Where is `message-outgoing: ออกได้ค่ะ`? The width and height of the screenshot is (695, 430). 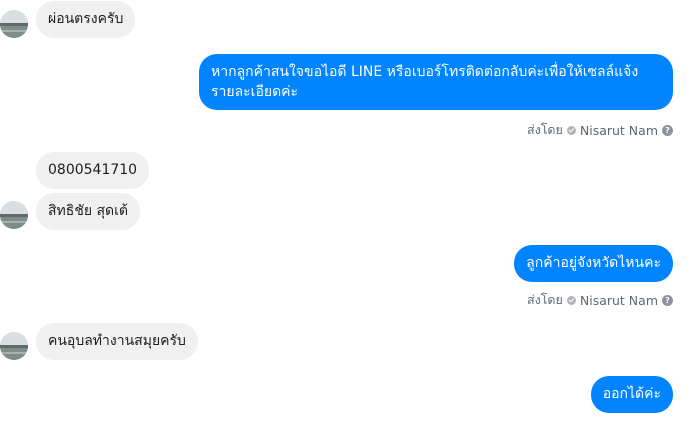 message-outgoing: ออกได้ค่ะ is located at coordinates (631, 394).